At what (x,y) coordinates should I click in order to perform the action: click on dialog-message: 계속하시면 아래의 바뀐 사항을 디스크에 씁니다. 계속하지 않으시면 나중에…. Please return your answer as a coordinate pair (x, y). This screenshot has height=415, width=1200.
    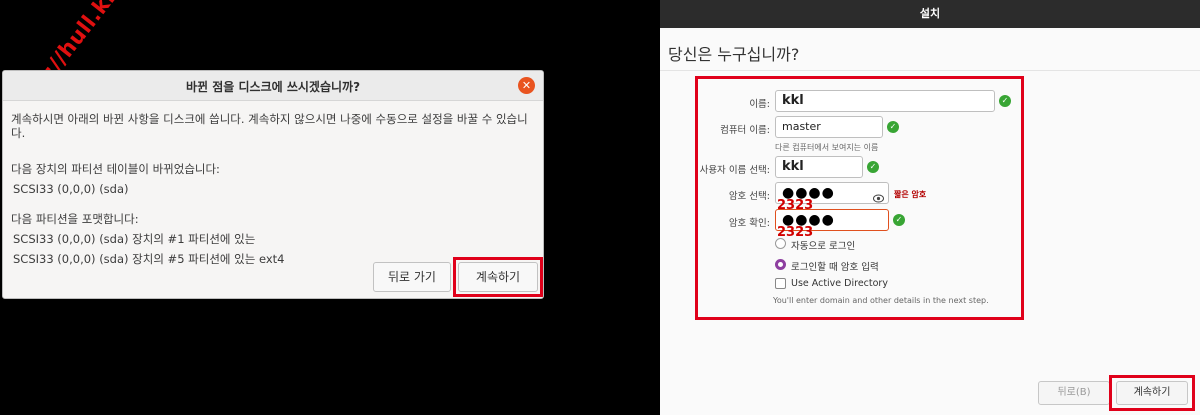
    Looking at the image, I should click on (269, 126).